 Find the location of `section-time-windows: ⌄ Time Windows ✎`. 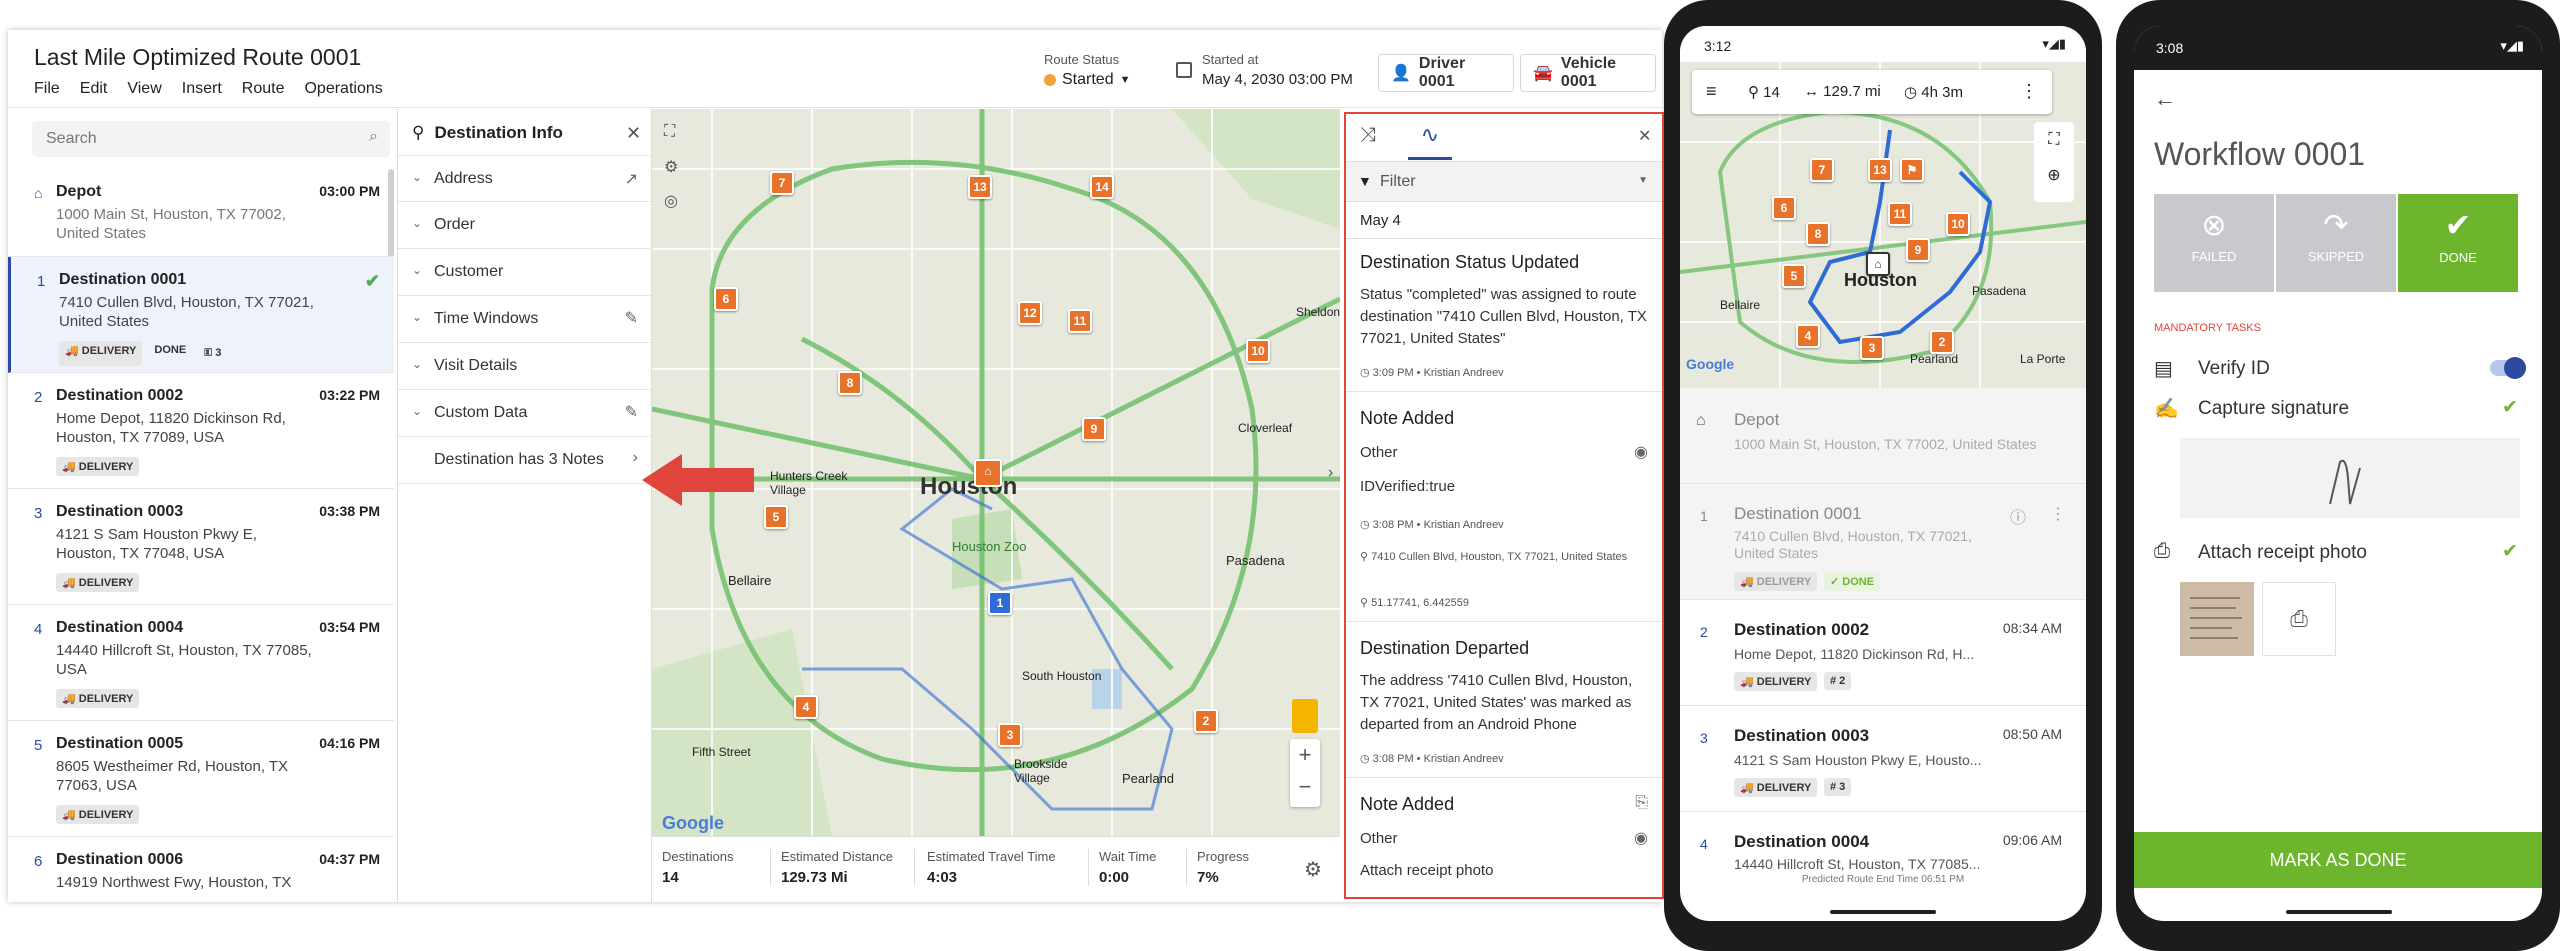

section-time-windows: ⌄ Time Windows ✎ is located at coordinates (525, 319).